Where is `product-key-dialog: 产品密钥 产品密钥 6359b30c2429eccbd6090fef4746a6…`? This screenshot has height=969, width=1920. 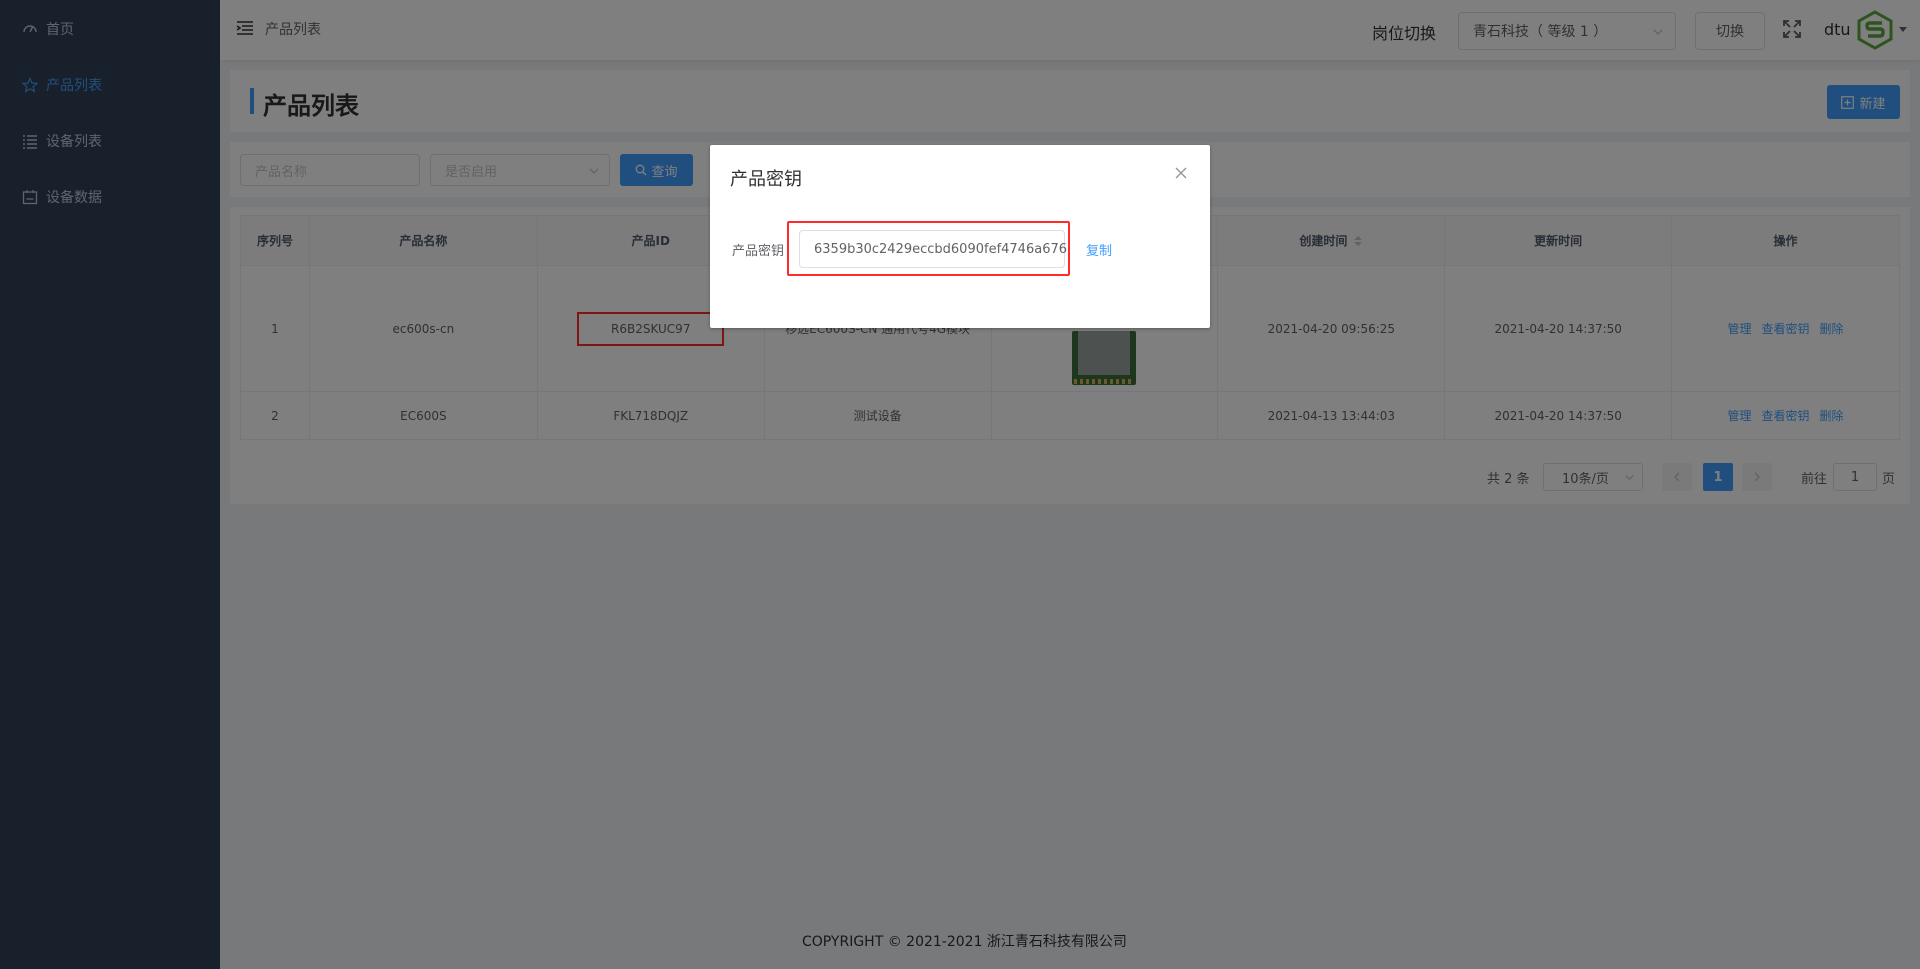
product-key-dialog: 产品密钥 产品密钥 6359b30c2429eccbd6090fef4746a6… is located at coordinates (960, 236).